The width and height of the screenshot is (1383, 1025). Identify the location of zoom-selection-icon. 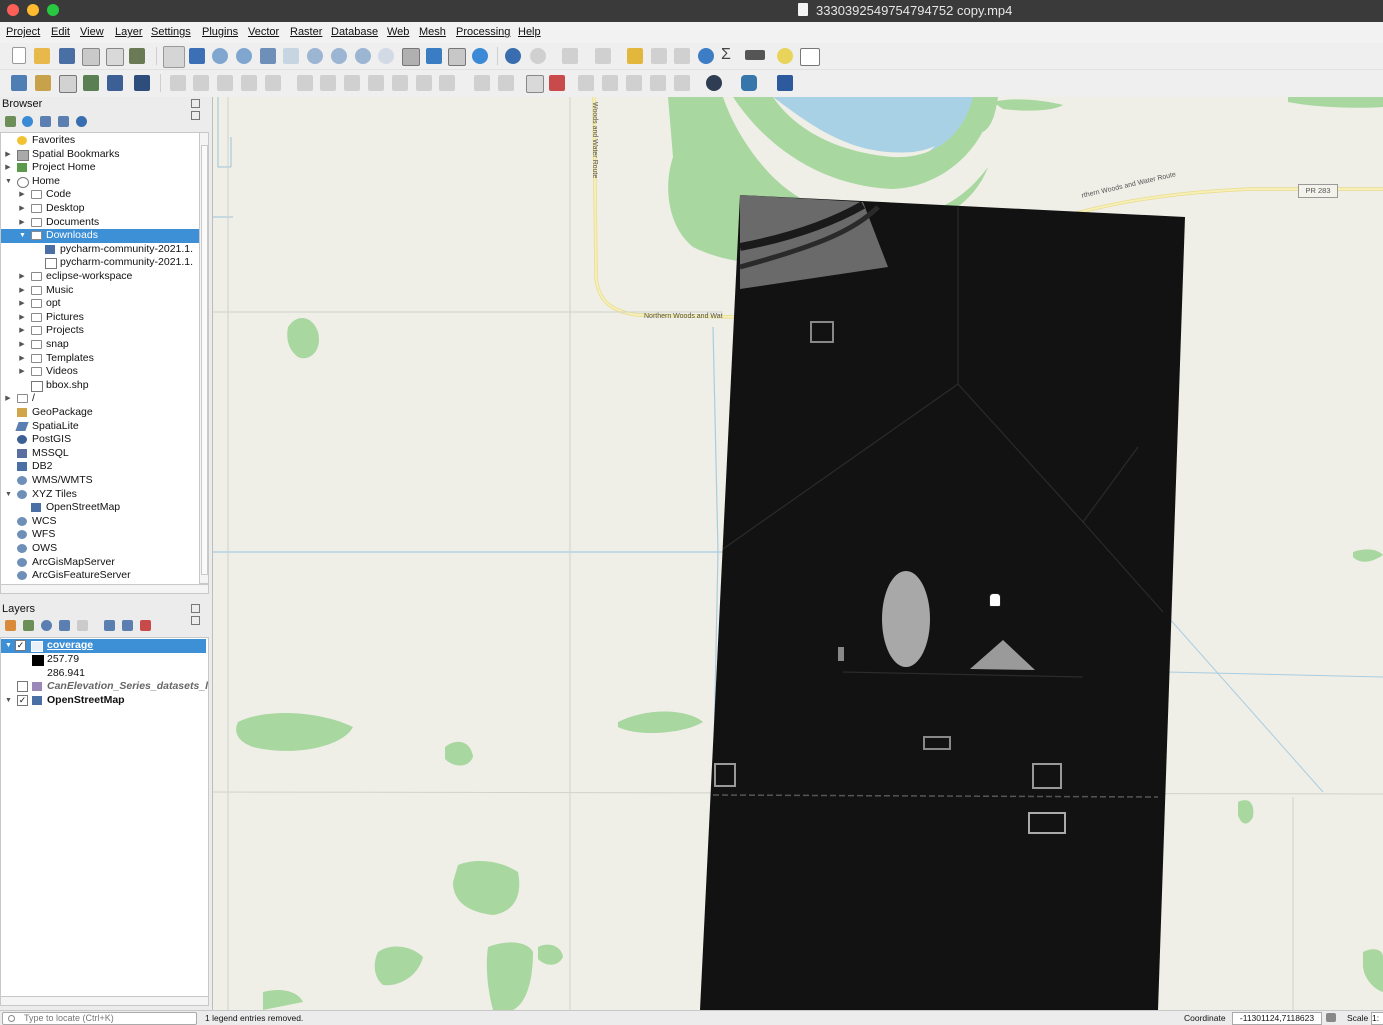
(291, 56).